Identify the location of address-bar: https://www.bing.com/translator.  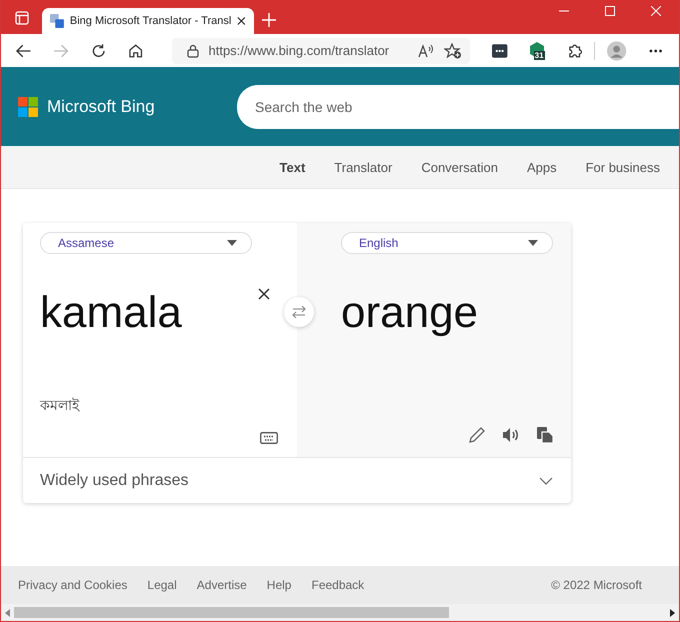
(321, 51).